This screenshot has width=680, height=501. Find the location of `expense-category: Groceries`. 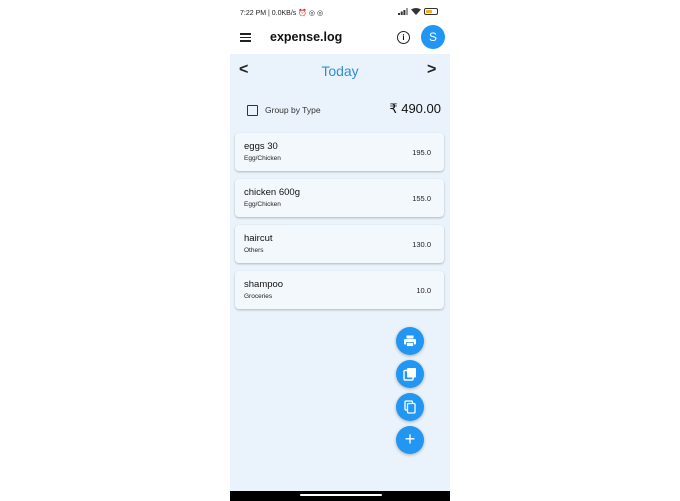

expense-category: Groceries is located at coordinates (258, 296).